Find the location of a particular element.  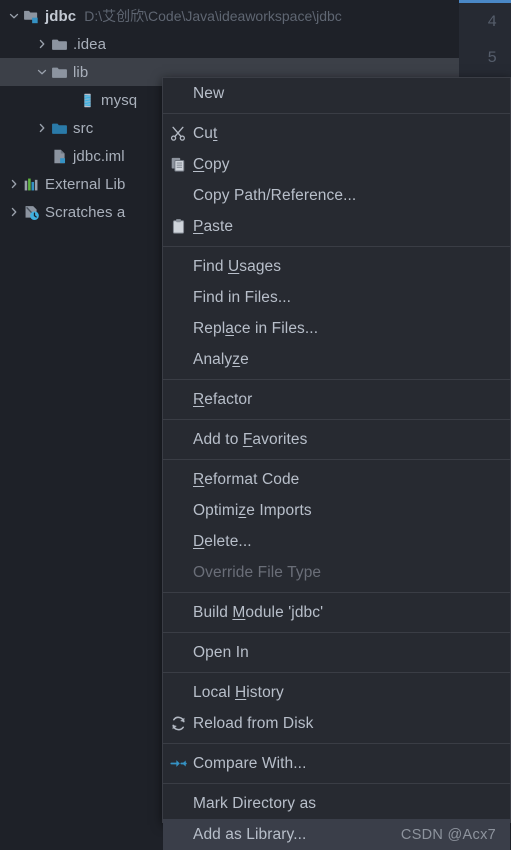

tree-item-label: jdbc.iml is located at coordinates (99, 156).